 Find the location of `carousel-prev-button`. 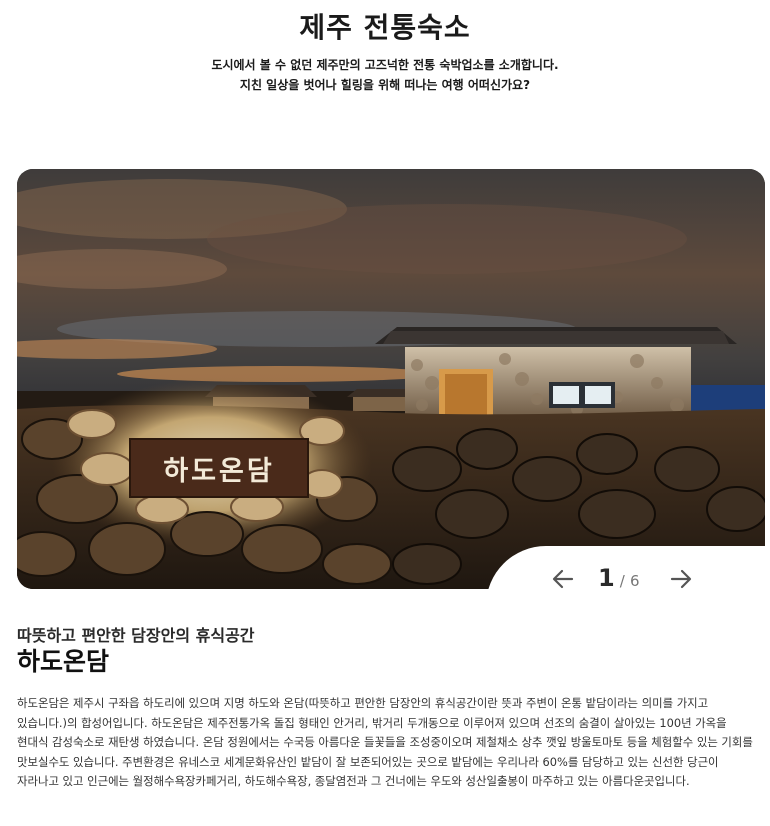

carousel-prev-button is located at coordinates (563, 579).